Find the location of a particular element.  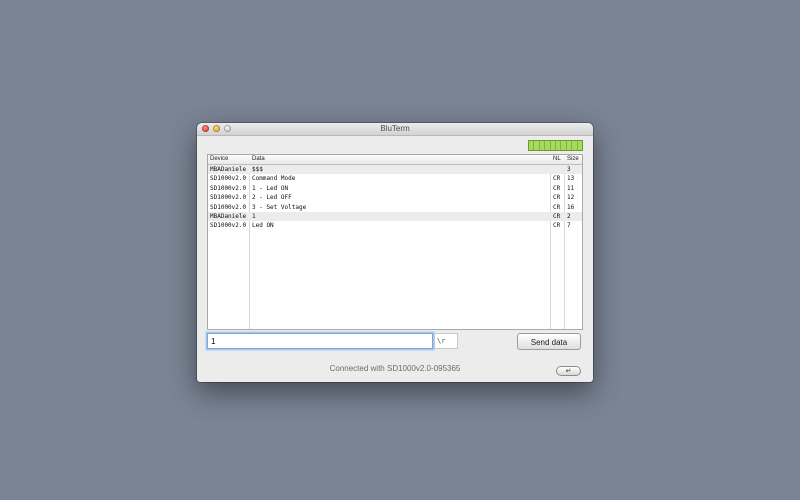

data-cell: Command Mode is located at coordinates (274, 179).